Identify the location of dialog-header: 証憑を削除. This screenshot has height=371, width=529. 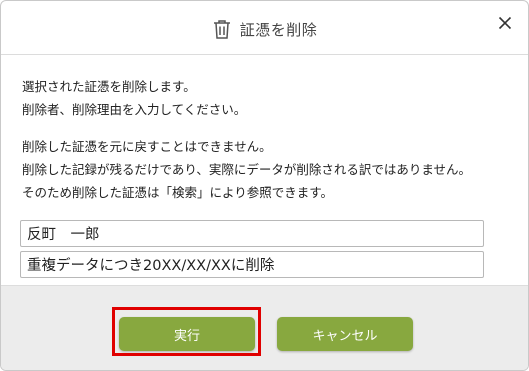
(264, 28).